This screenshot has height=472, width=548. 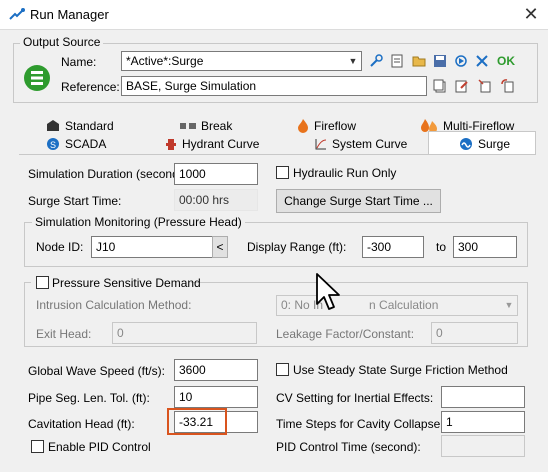 I want to click on steady-friction-checkbox, so click(x=282, y=369).